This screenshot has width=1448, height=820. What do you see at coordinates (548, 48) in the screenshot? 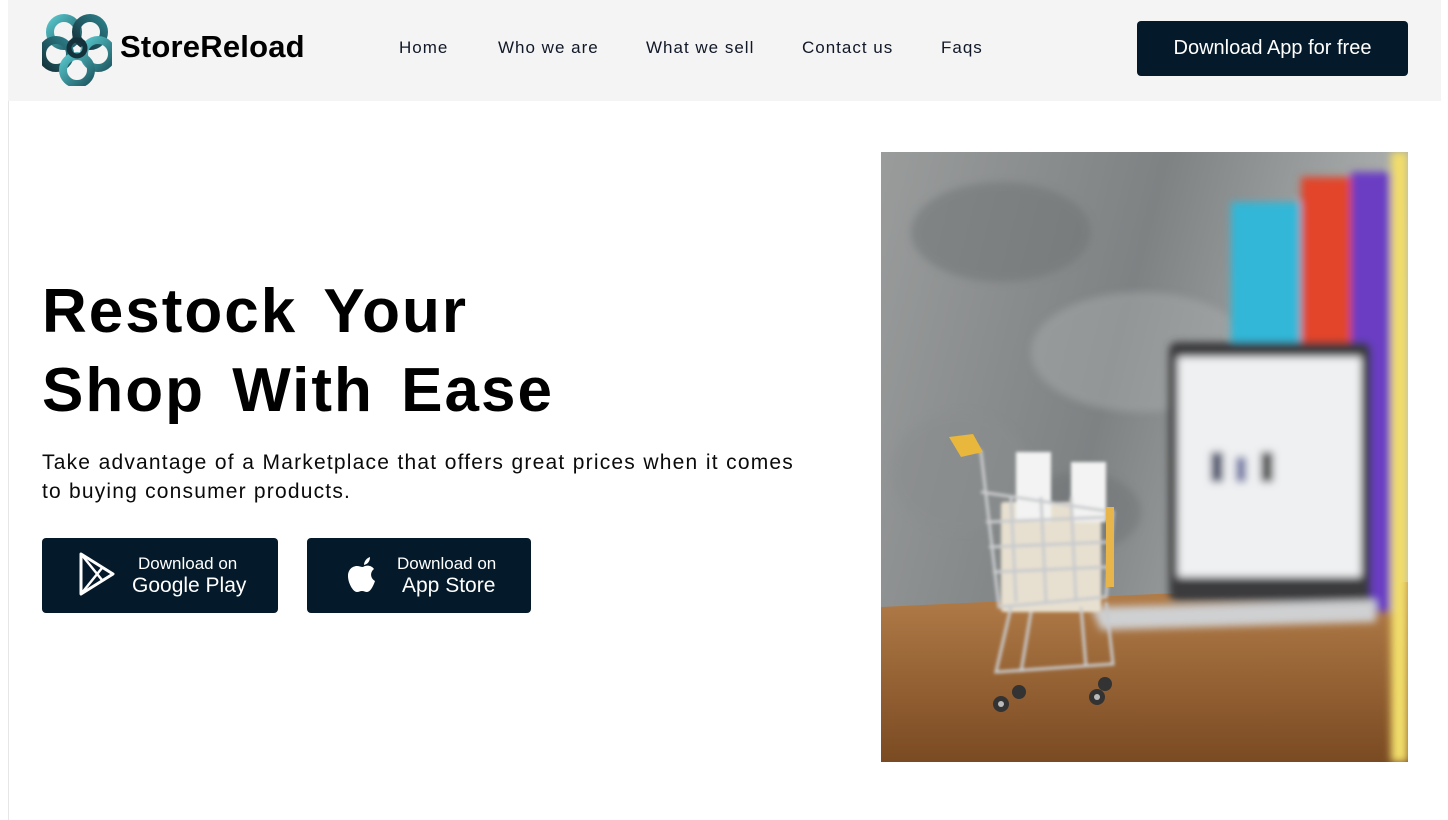
I see `nav-who-we-are: Who we are` at bounding box center [548, 48].